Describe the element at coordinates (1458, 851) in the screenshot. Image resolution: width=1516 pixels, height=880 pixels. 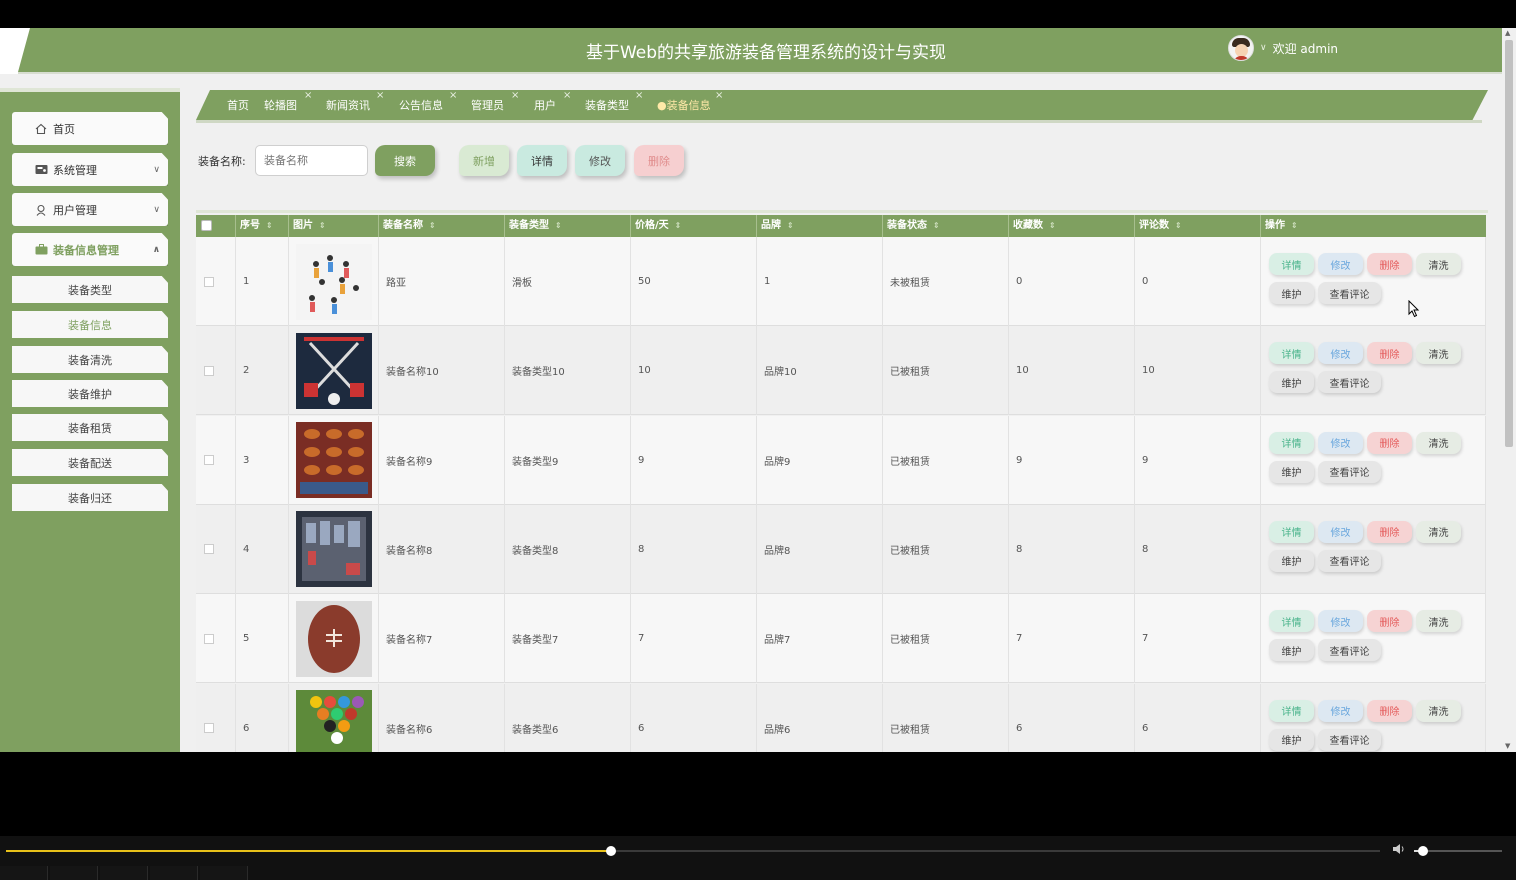
I see `volume-slider` at that location.